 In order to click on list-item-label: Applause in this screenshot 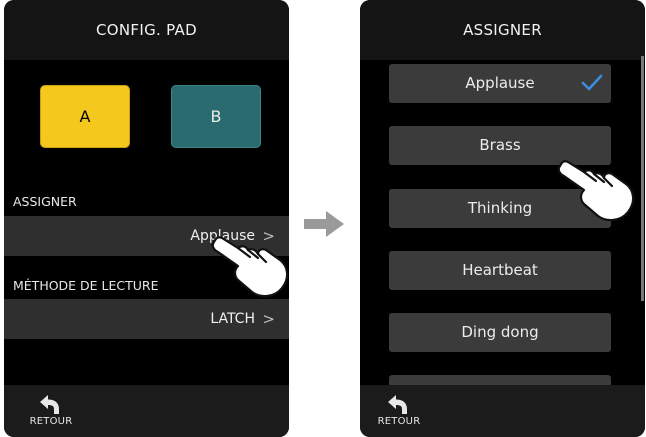, I will do `click(500, 83)`.